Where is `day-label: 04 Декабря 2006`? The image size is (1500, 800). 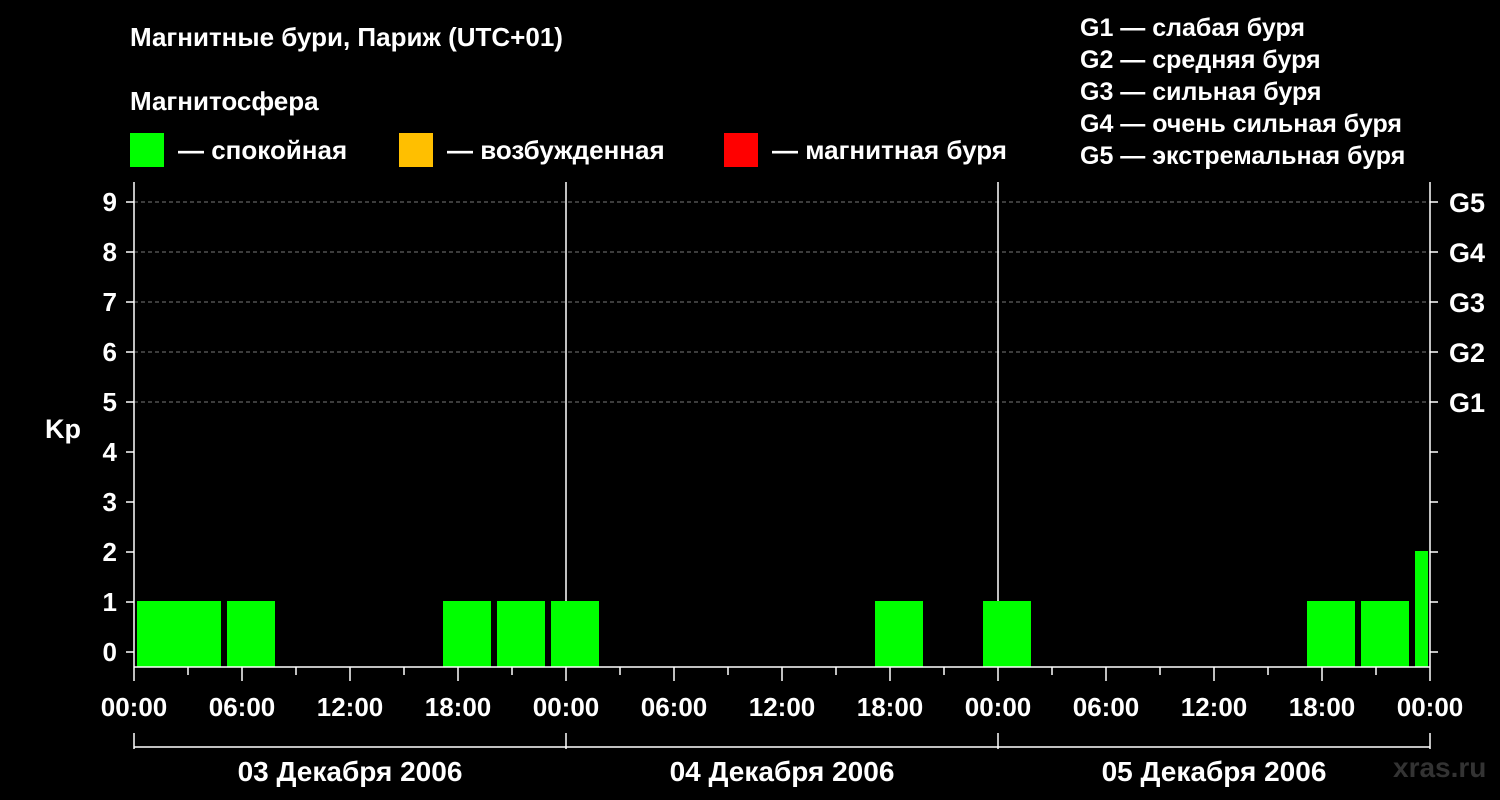 day-label: 04 Декабря 2006 is located at coordinates (782, 771).